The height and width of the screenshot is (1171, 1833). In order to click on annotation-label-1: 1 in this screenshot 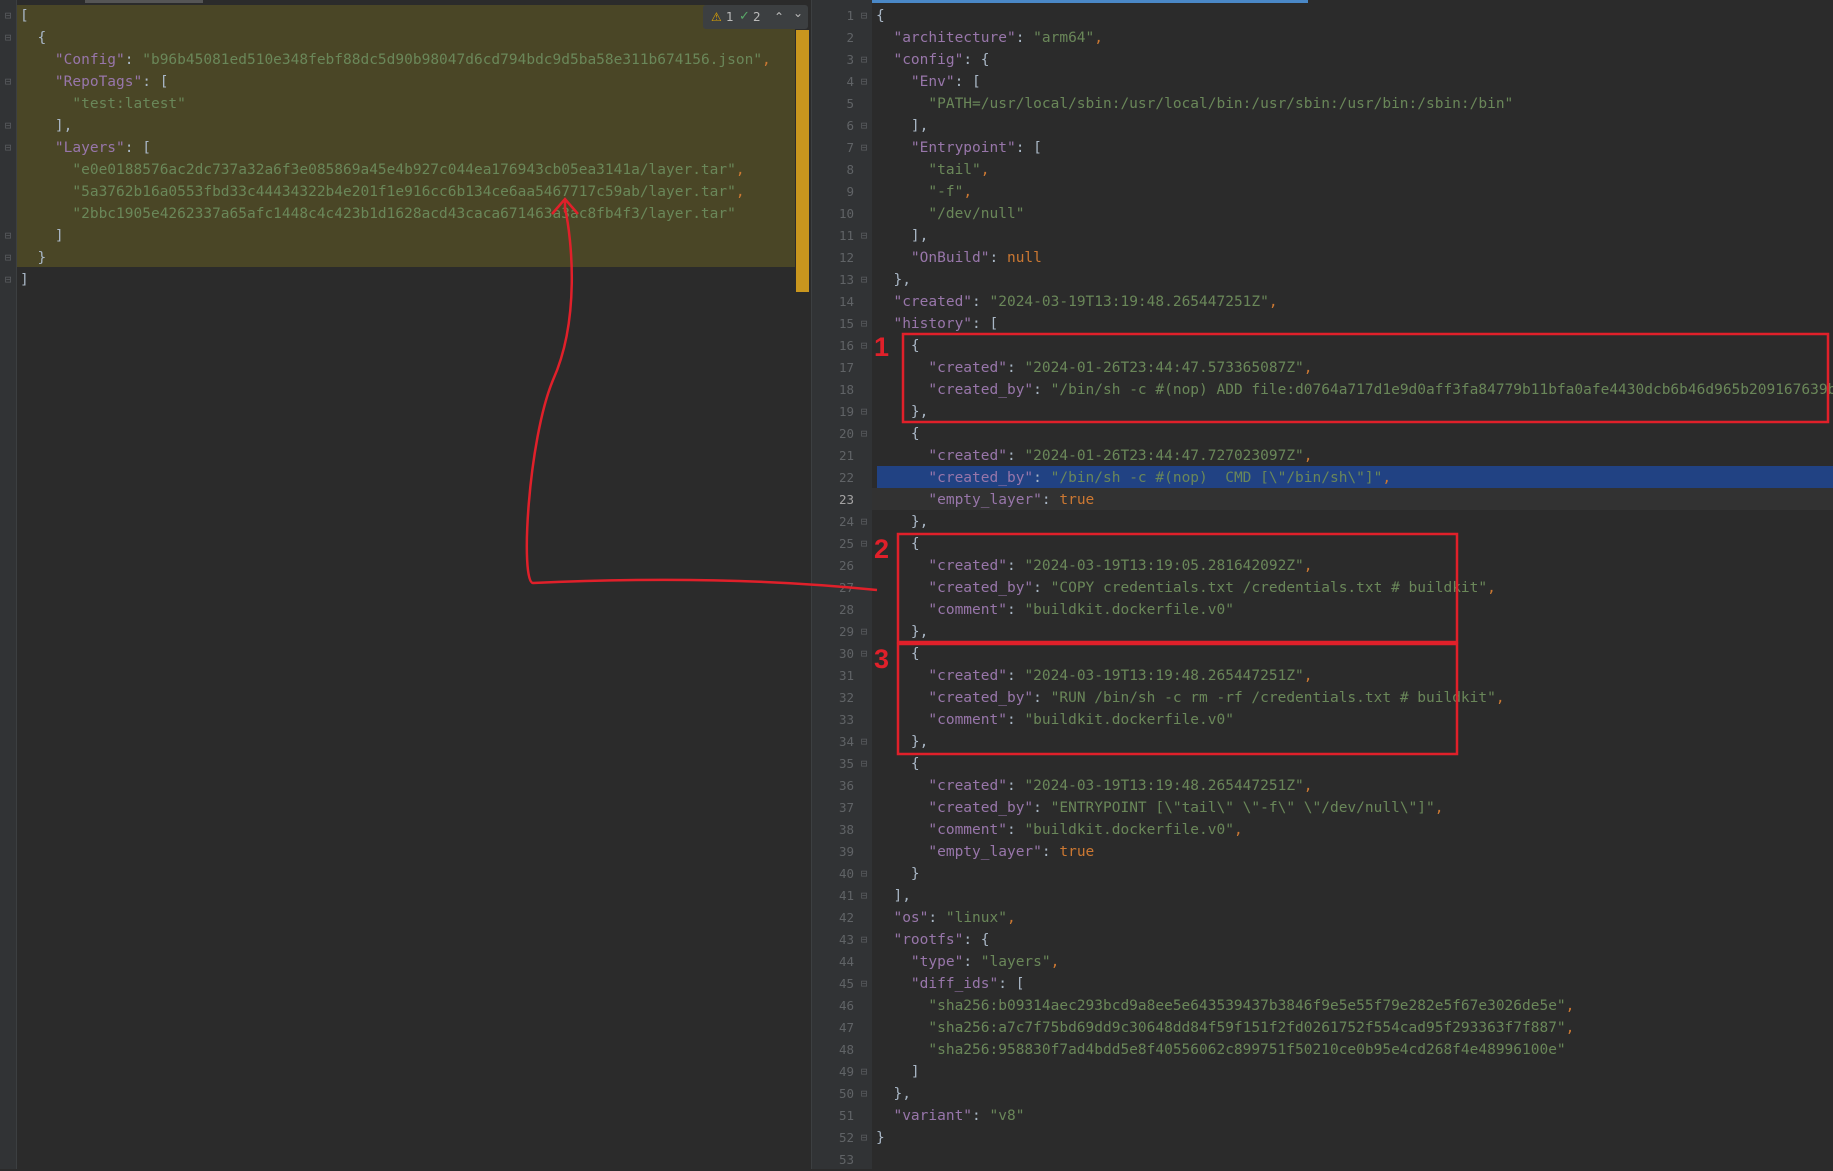, I will do `click(881, 347)`.